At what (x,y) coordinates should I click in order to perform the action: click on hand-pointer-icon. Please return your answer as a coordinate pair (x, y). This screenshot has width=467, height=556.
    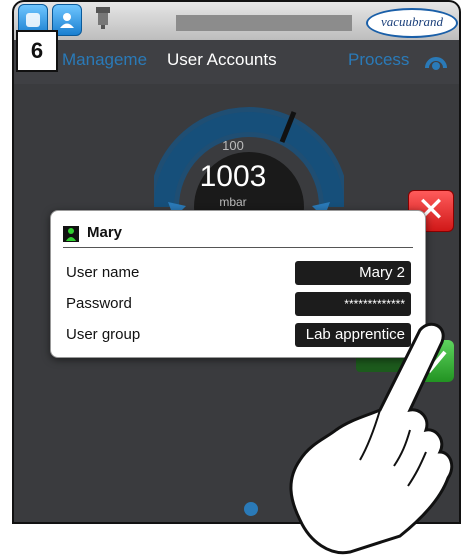
    Looking at the image, I should click on (371, 438).